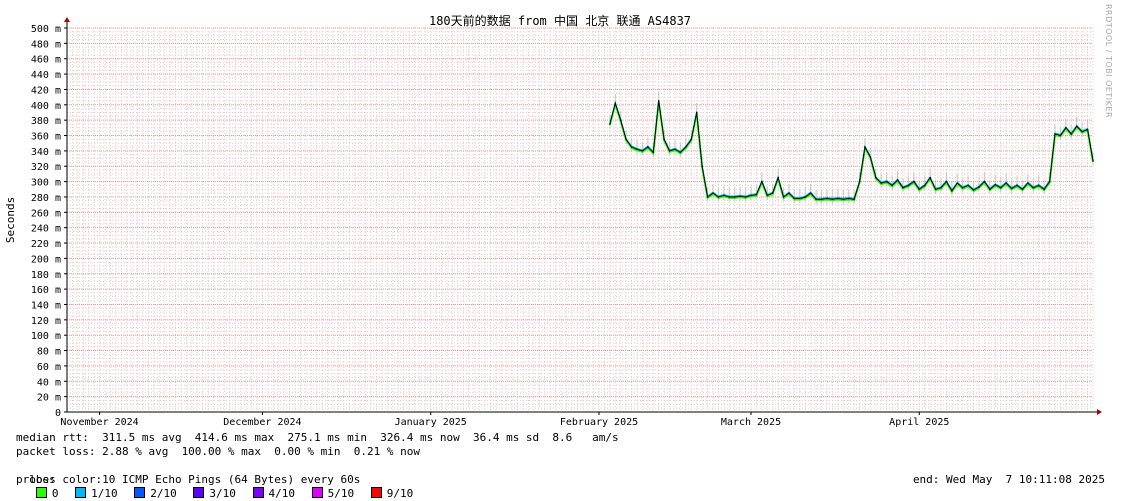 Image resolution: width=1121 pixels, height=501 pixels. Describe the element at coordinates (431, 422) in the screenshot. I see `x-tick-label: January 2025` at that location.